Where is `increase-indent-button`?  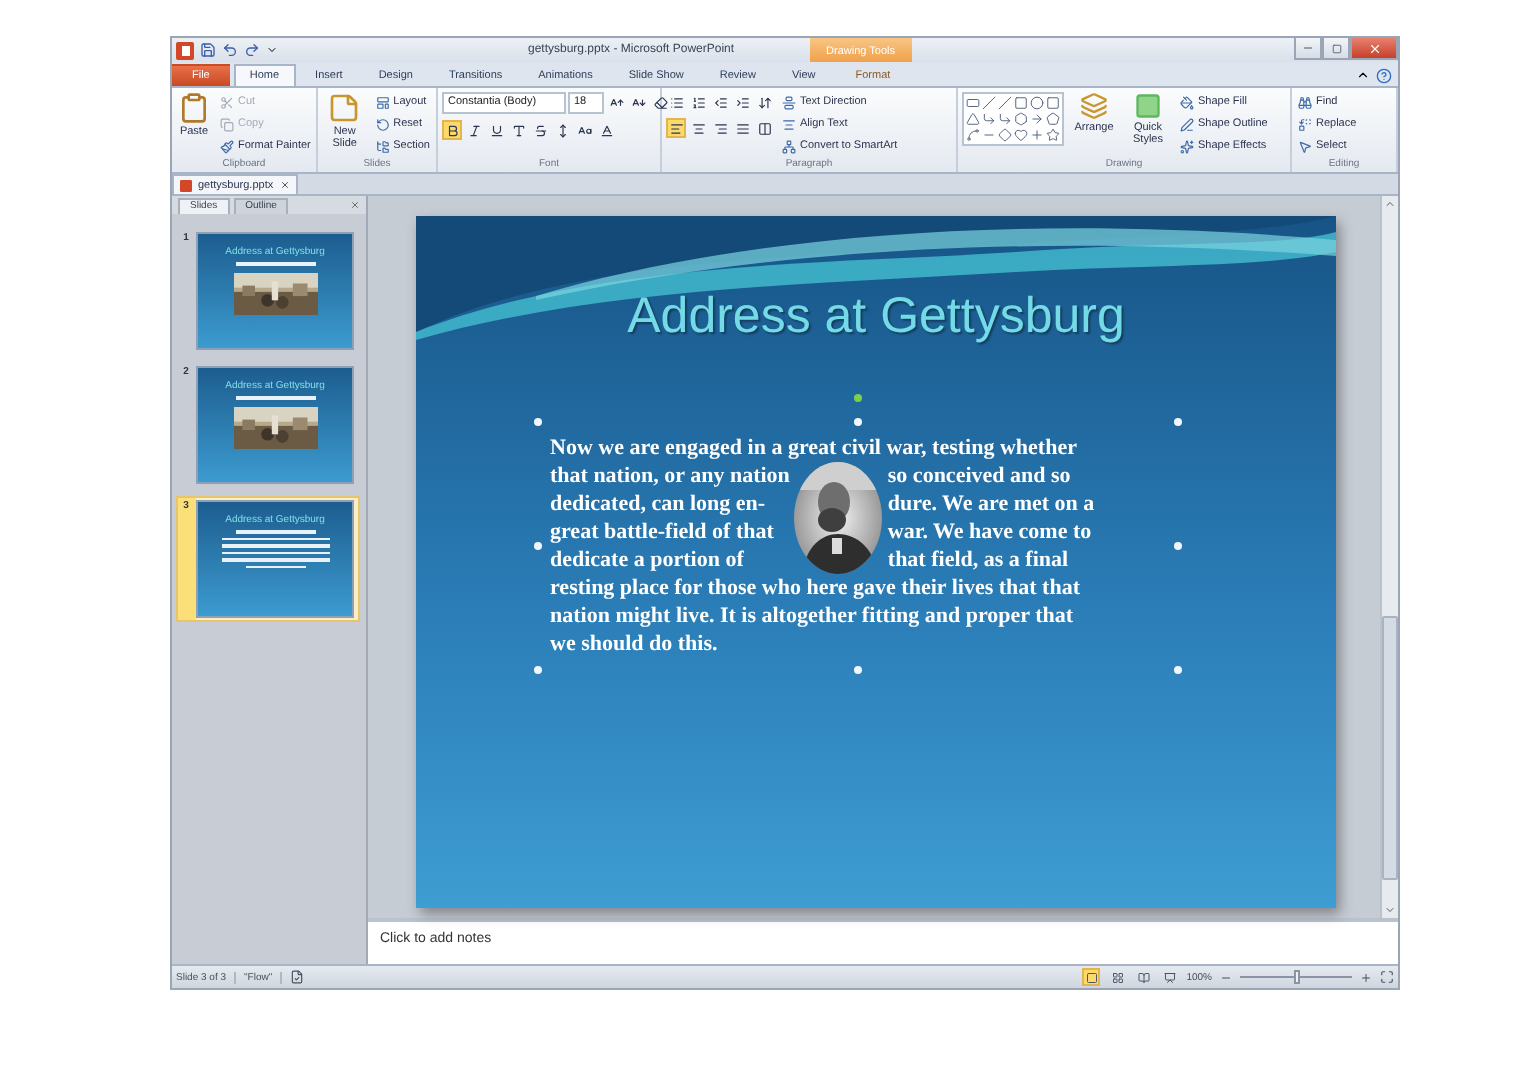 increase-indent-button is located at coordinates (742, 102).